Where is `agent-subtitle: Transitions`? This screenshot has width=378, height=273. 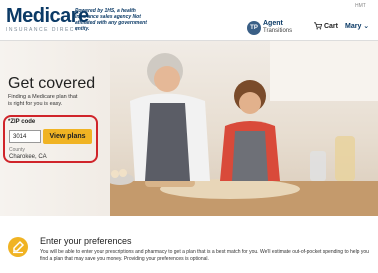 agent-subtitle: Transitions is located at coordinates (278, 31).